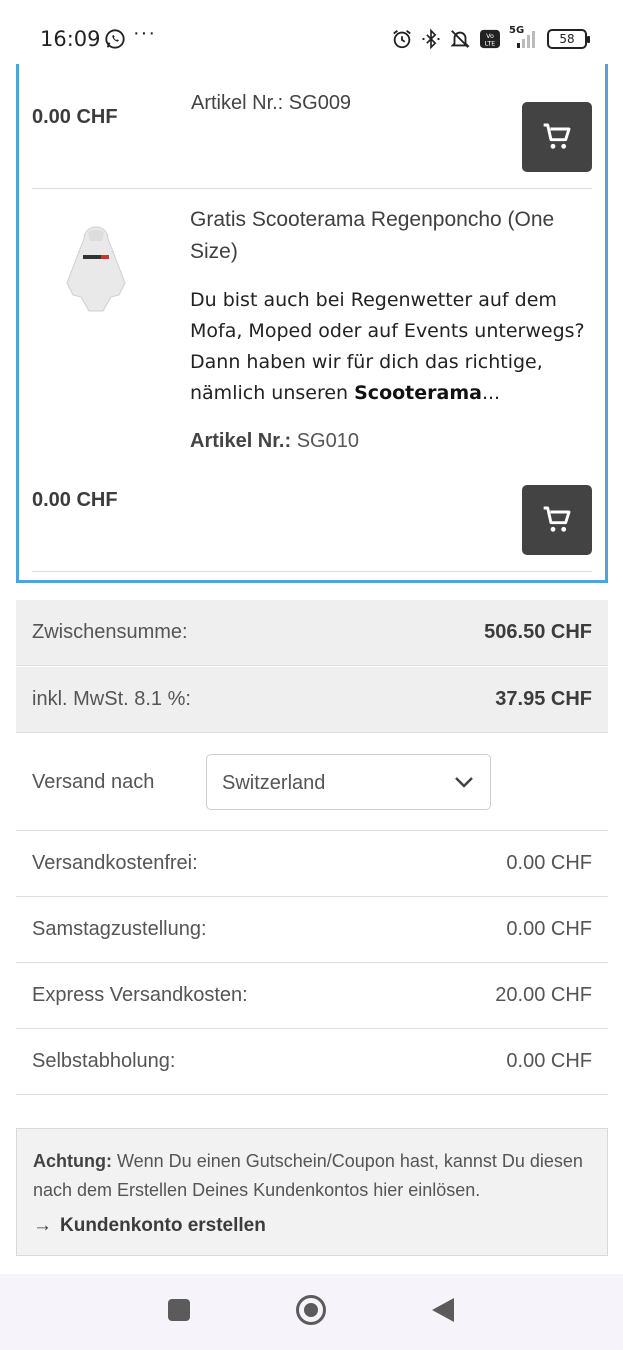 Image resolution: width=623 pixels, height=1350 pixels. What do you see at coordinates (144, 33) in the screenshot?
I see `overflow-icon: ···` at bounding box center [144, 33].